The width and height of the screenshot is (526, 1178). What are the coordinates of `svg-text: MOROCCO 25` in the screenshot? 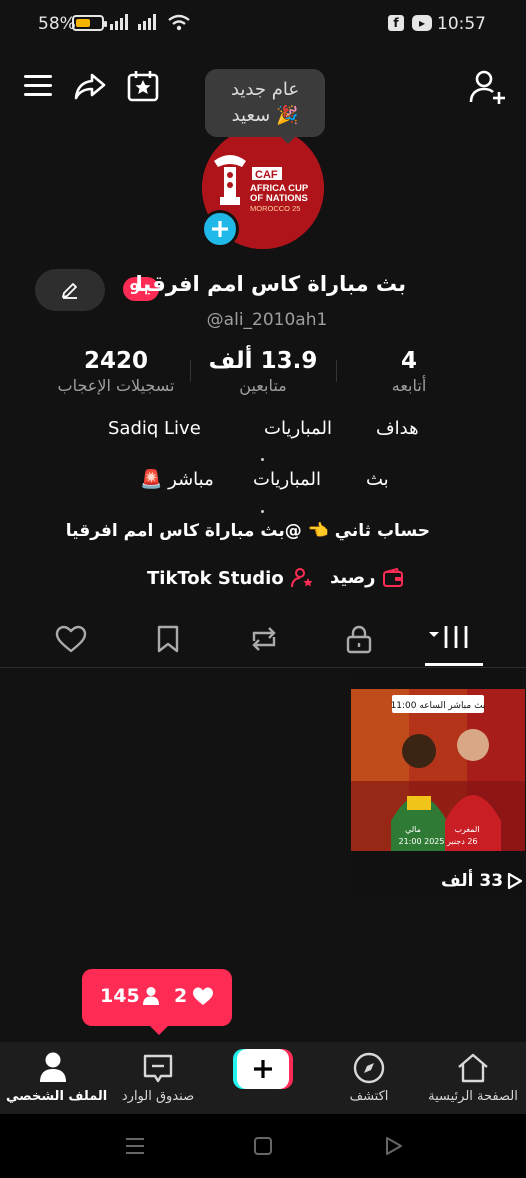 It's located at (275, 208).